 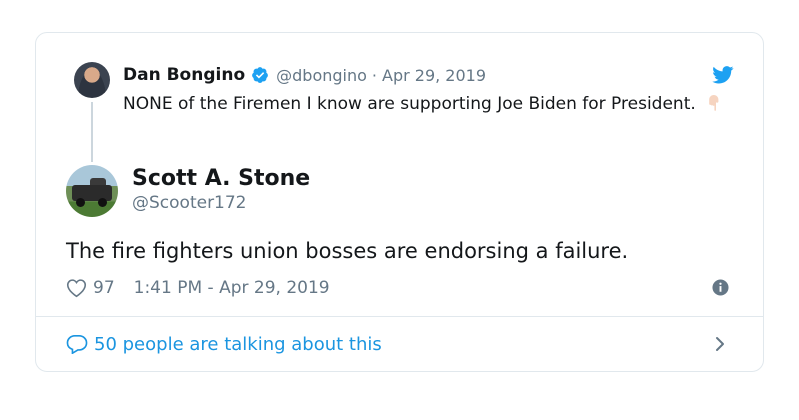 I want to click on chevron-right-icon, so click(x=720, y=344).